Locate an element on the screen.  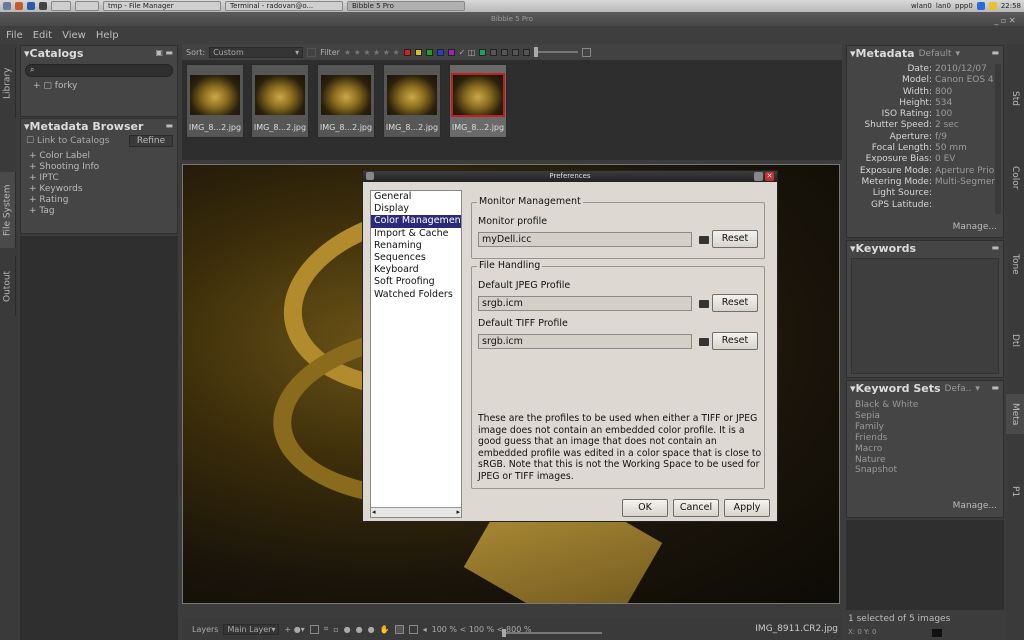
zoom-slider-handle is located at coordinates (504, 633).